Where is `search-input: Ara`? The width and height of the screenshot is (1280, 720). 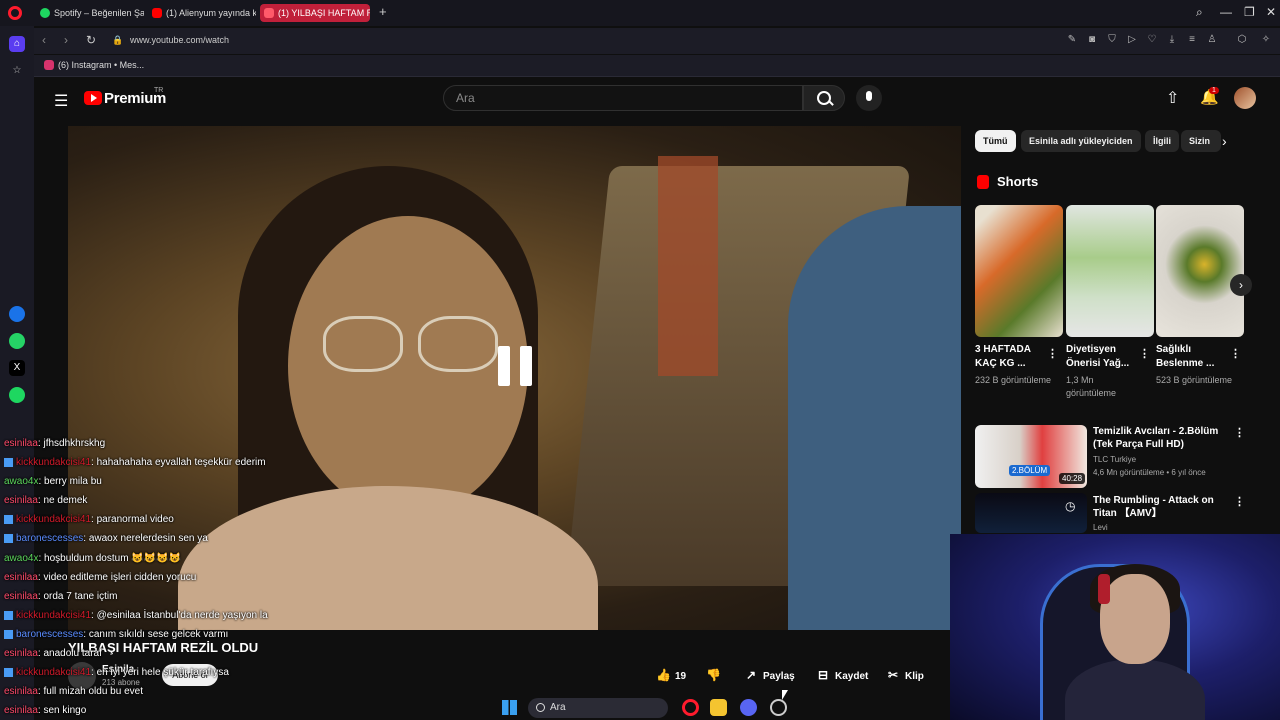 search-input: Ara is located at coordinates (623, 98).